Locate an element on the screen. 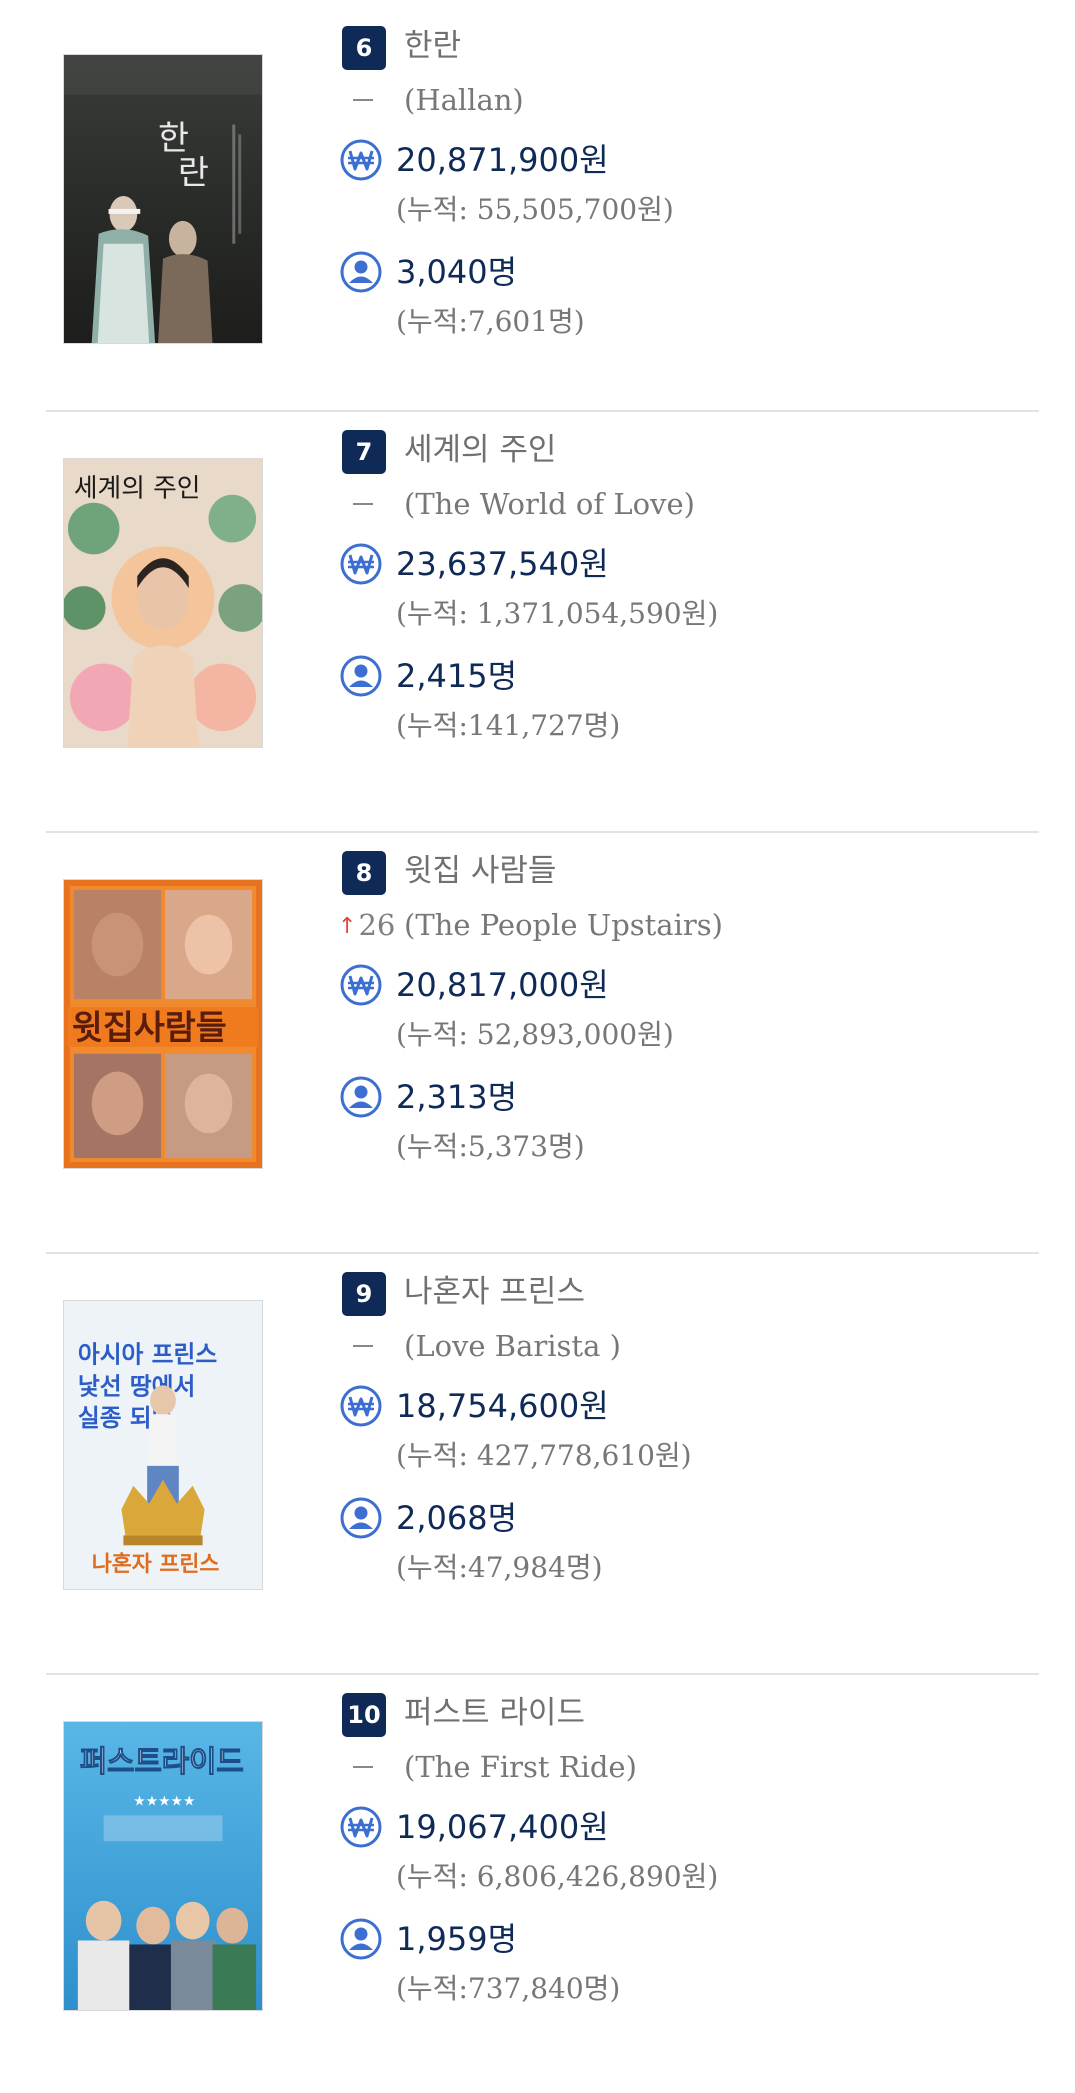 The width and height of the screenshot is (1075, 2093). movie-title-korean: 퍼스트 라이드 is located at coordinates (494, 1713).